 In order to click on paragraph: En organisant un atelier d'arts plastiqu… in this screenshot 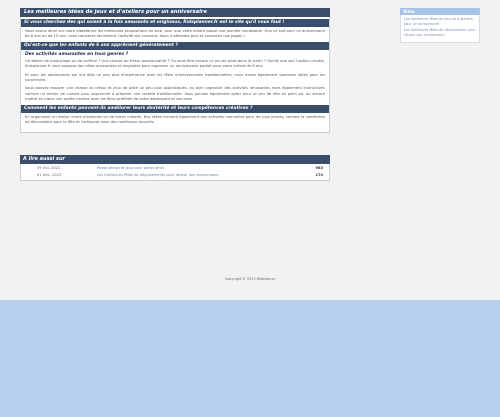, I will do `click(175, 120)`.